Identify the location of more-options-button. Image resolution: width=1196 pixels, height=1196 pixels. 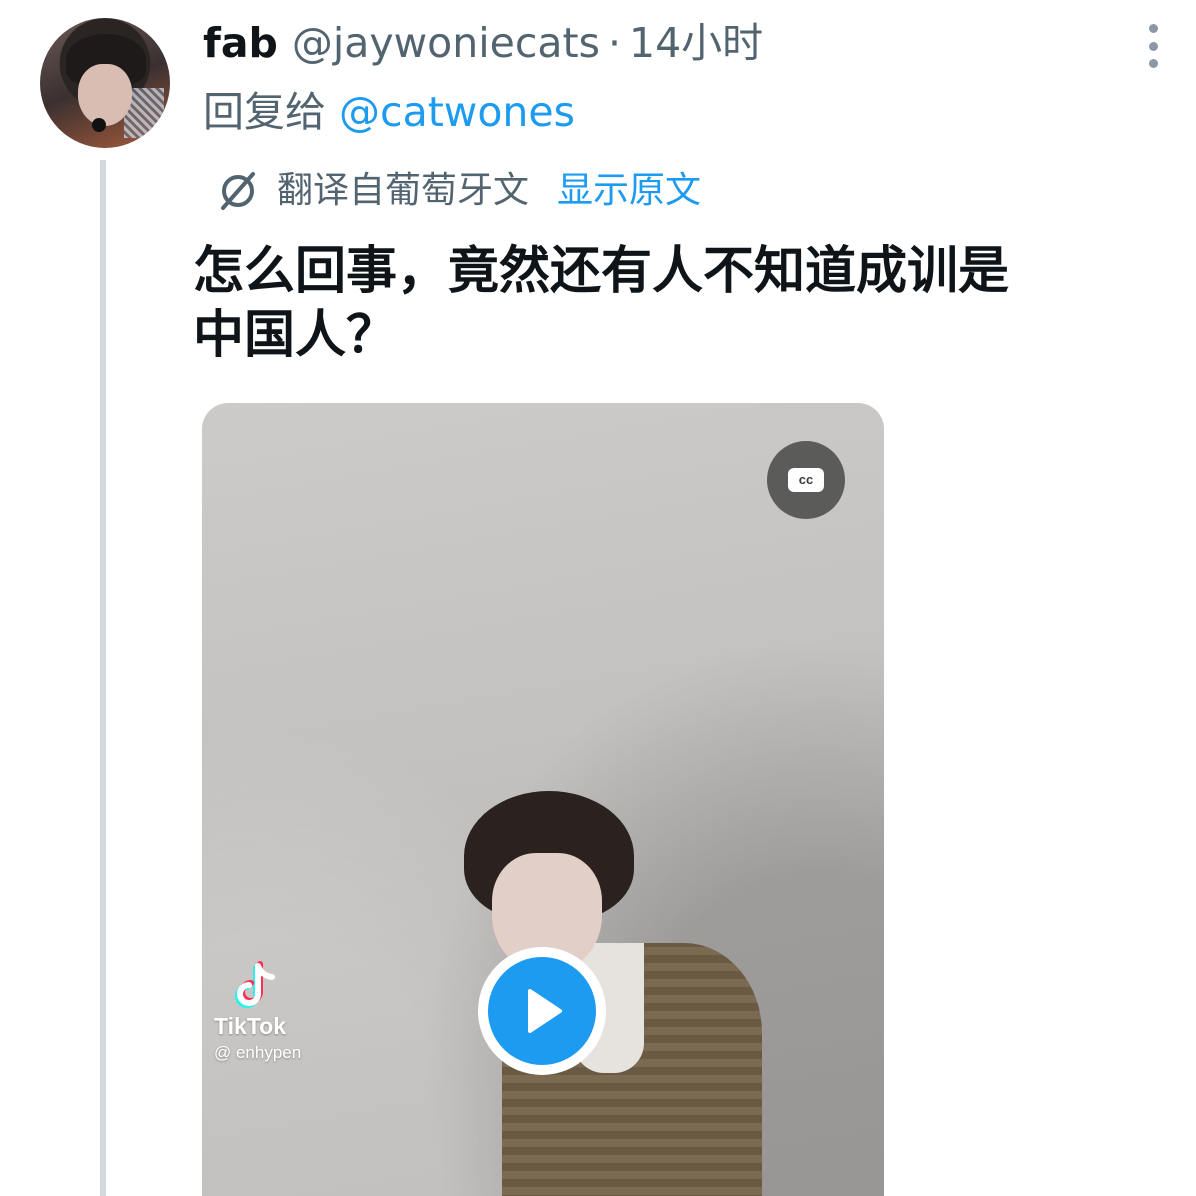
(1153, 46).